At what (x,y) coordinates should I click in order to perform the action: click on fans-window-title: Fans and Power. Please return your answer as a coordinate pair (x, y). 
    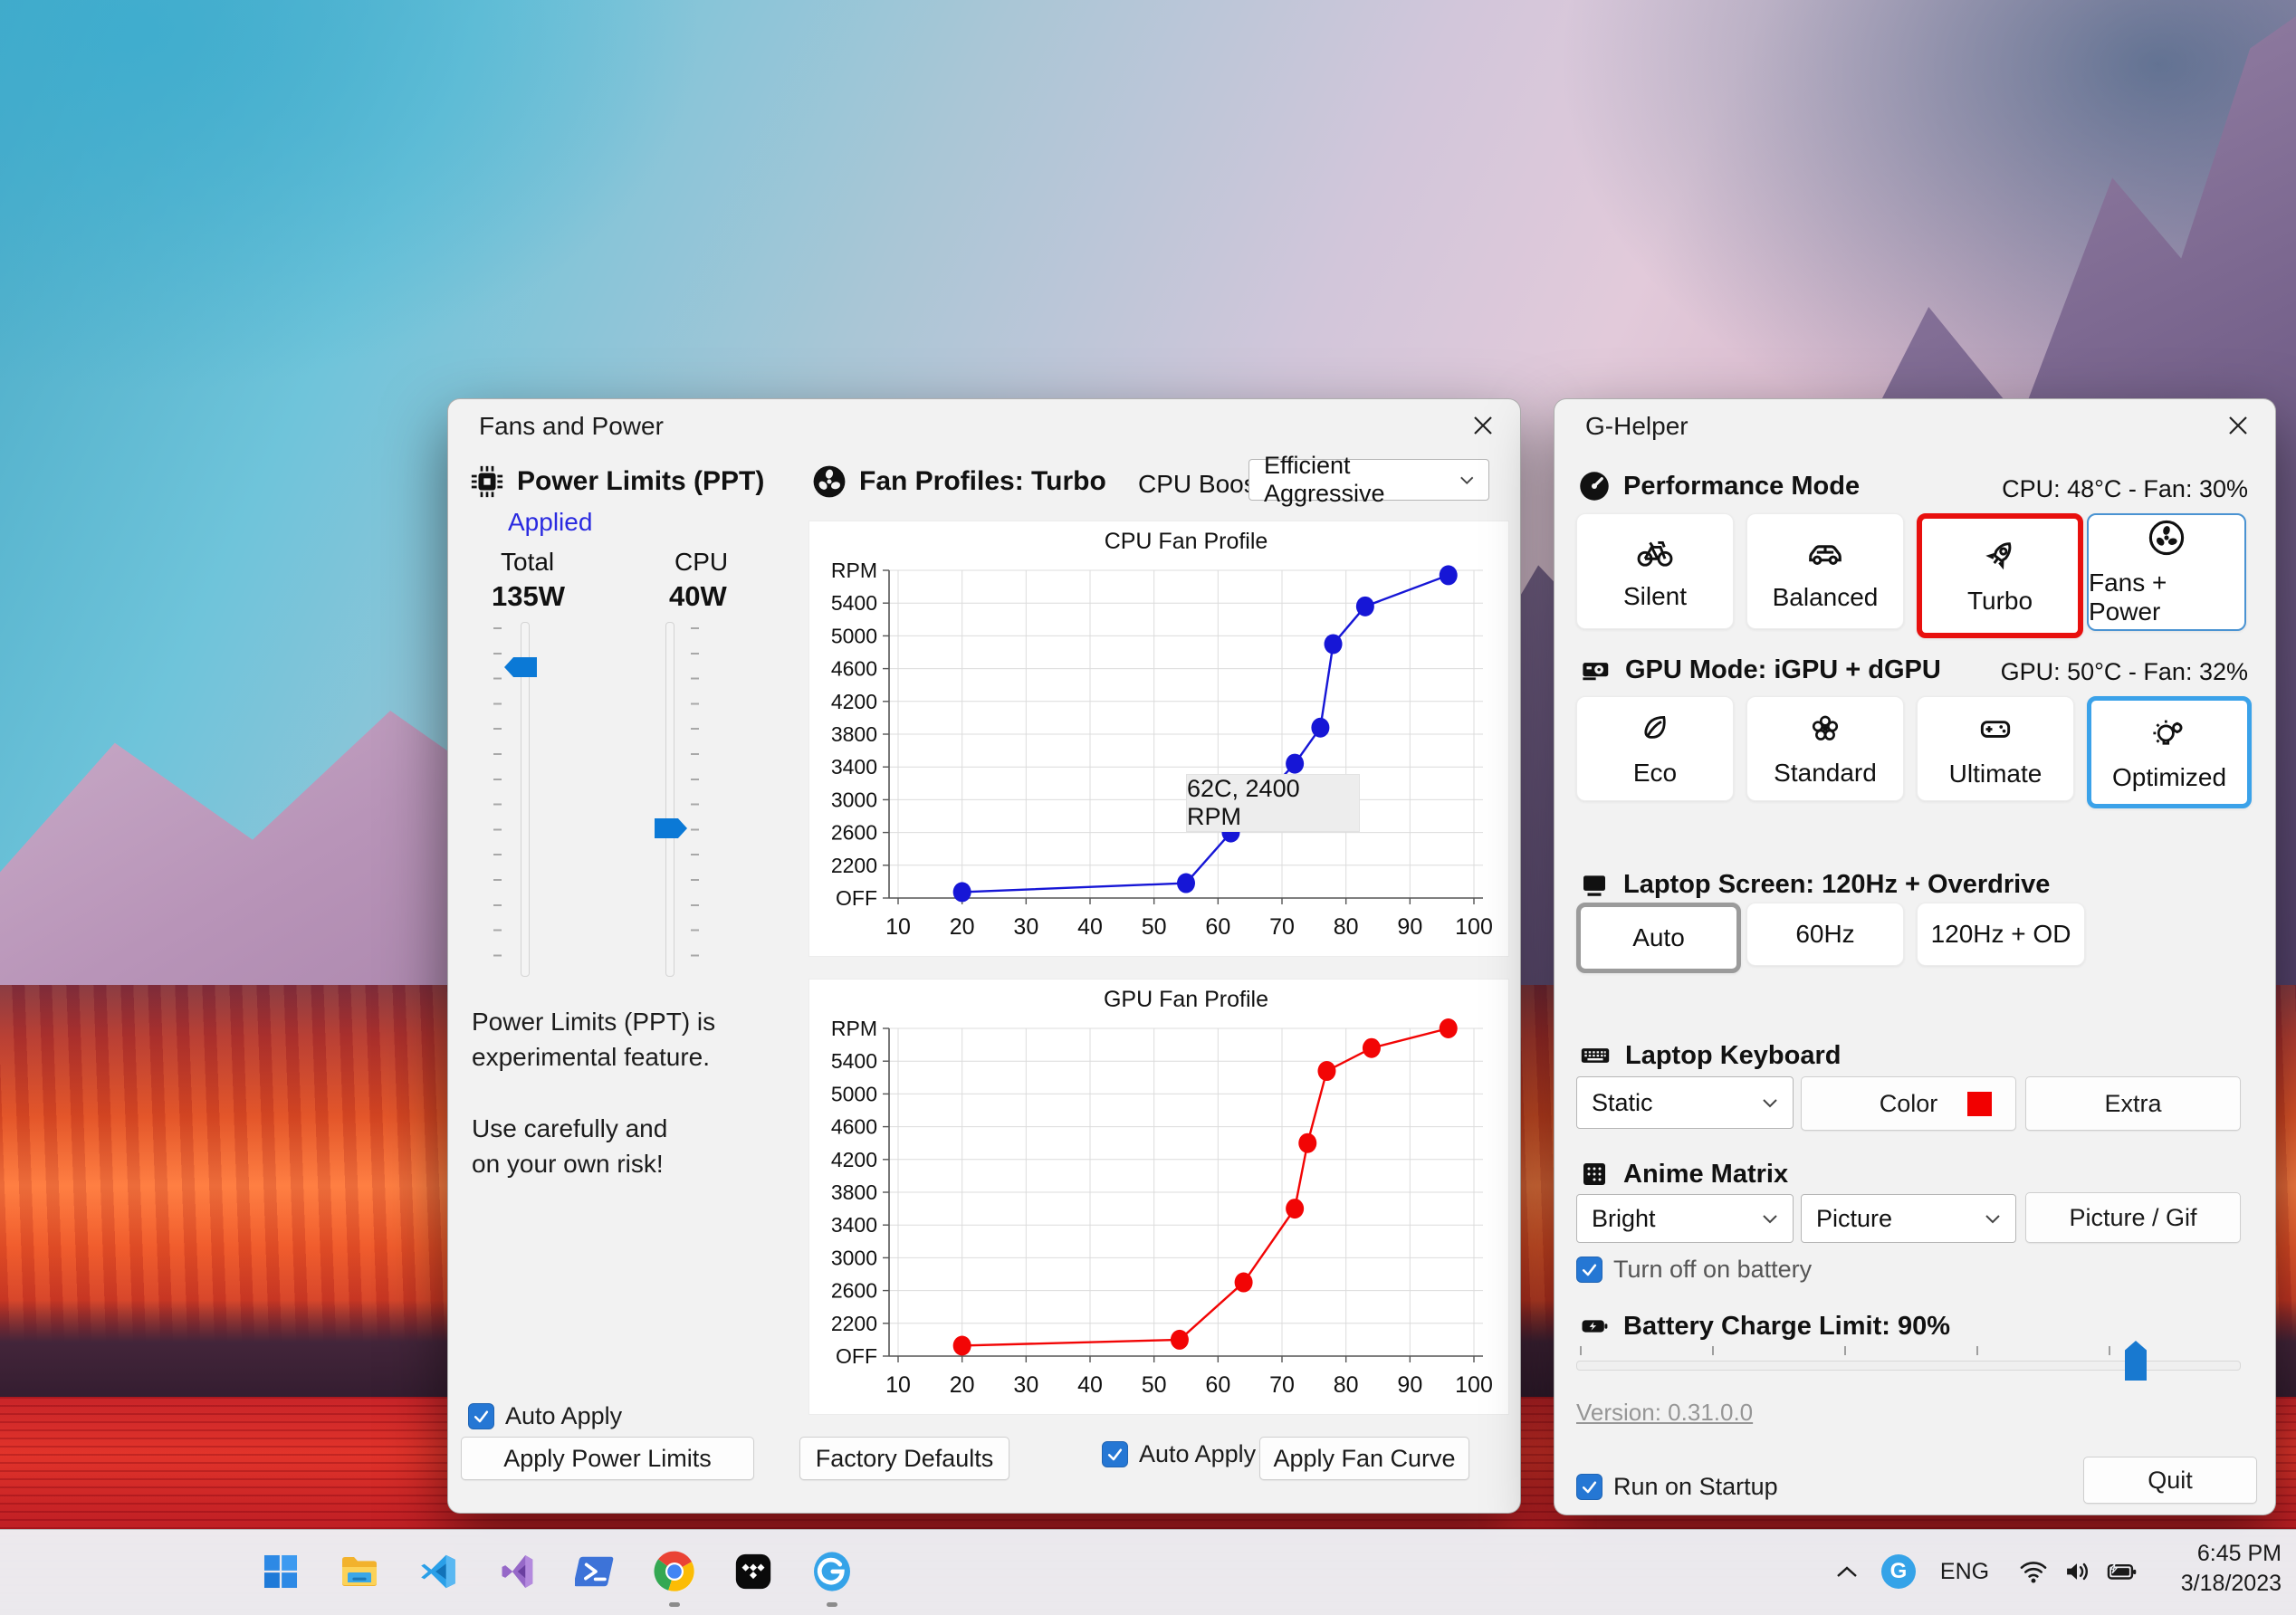
    Looking at the image, I should click on (572, 426).